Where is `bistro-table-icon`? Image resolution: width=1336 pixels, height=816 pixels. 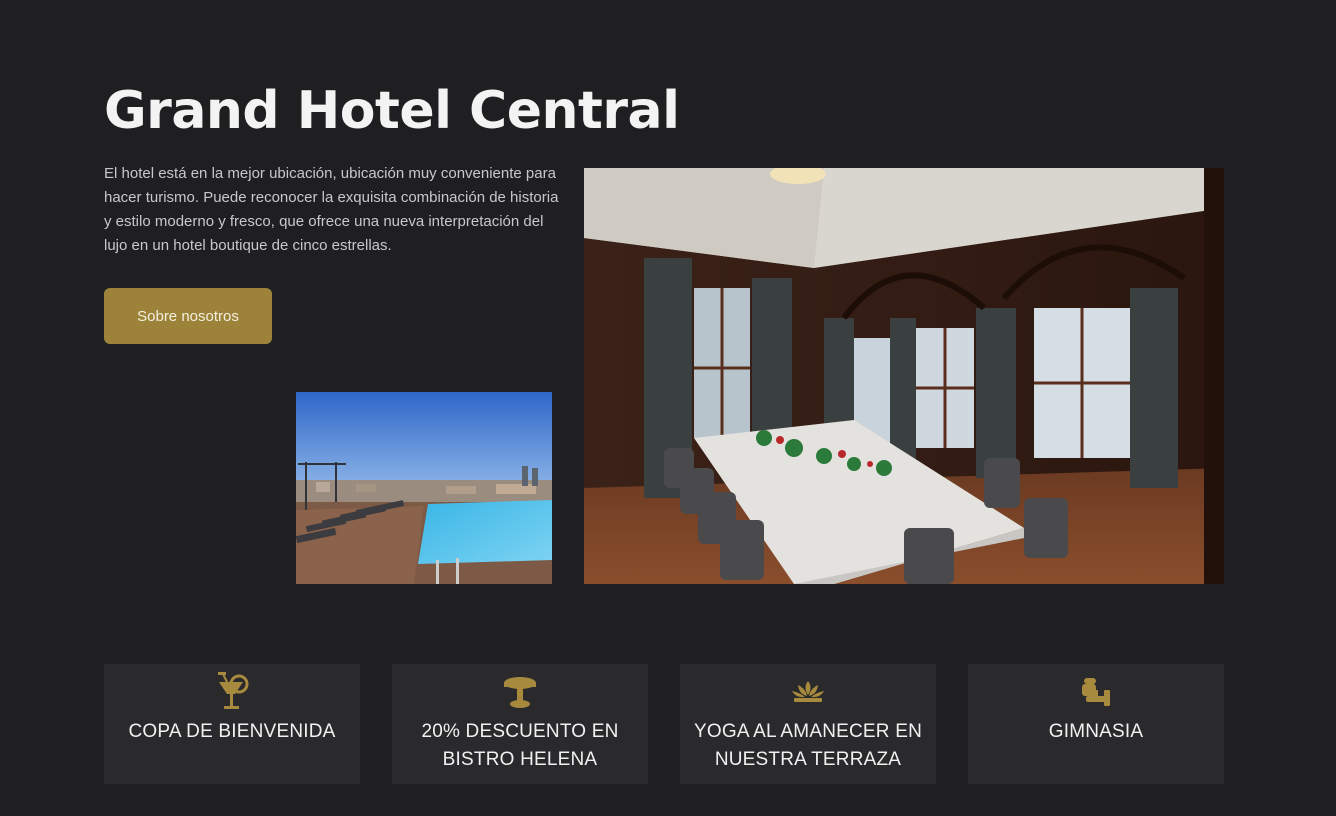
bistro-table-icon is located at coordinates (520, 692).